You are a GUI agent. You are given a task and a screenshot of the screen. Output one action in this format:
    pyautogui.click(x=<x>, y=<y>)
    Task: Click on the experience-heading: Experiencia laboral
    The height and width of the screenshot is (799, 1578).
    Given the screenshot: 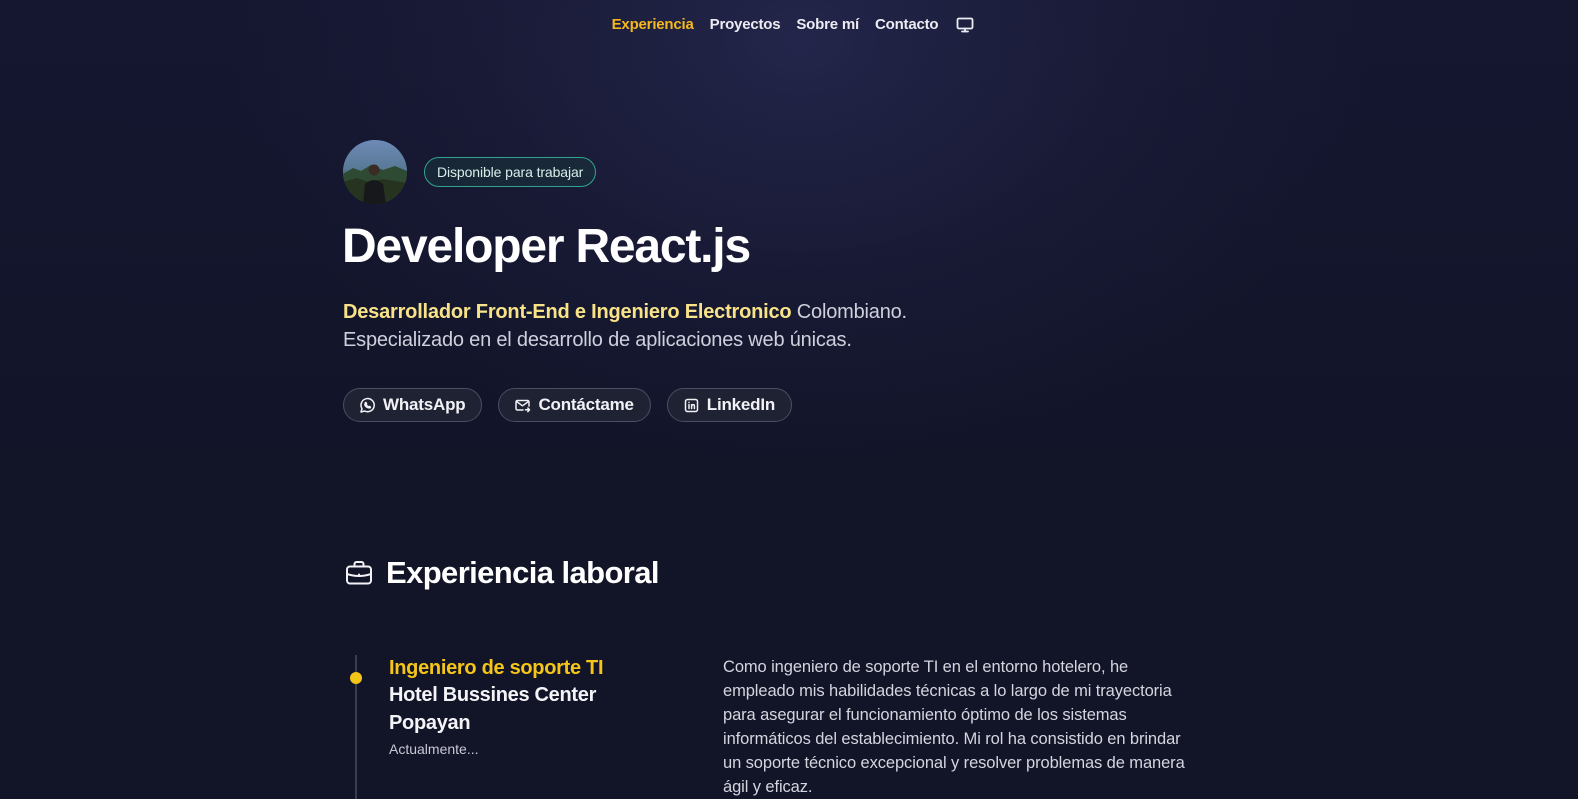 What is the action you would take?
    pyautogui.click(x=502, y=573)
    